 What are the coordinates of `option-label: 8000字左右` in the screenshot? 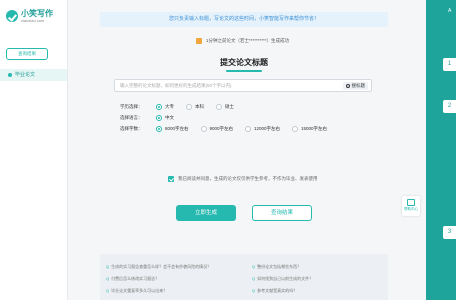 It's located at (177, 128).